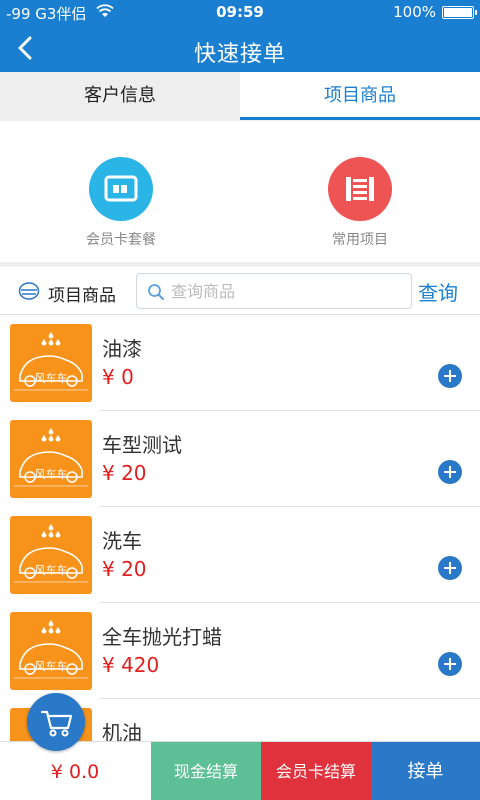 Image resolution: width=480 pixels, height=800 pixels. I want to click on member-card-package-button: 会员卡套餐, so click(121, 203).